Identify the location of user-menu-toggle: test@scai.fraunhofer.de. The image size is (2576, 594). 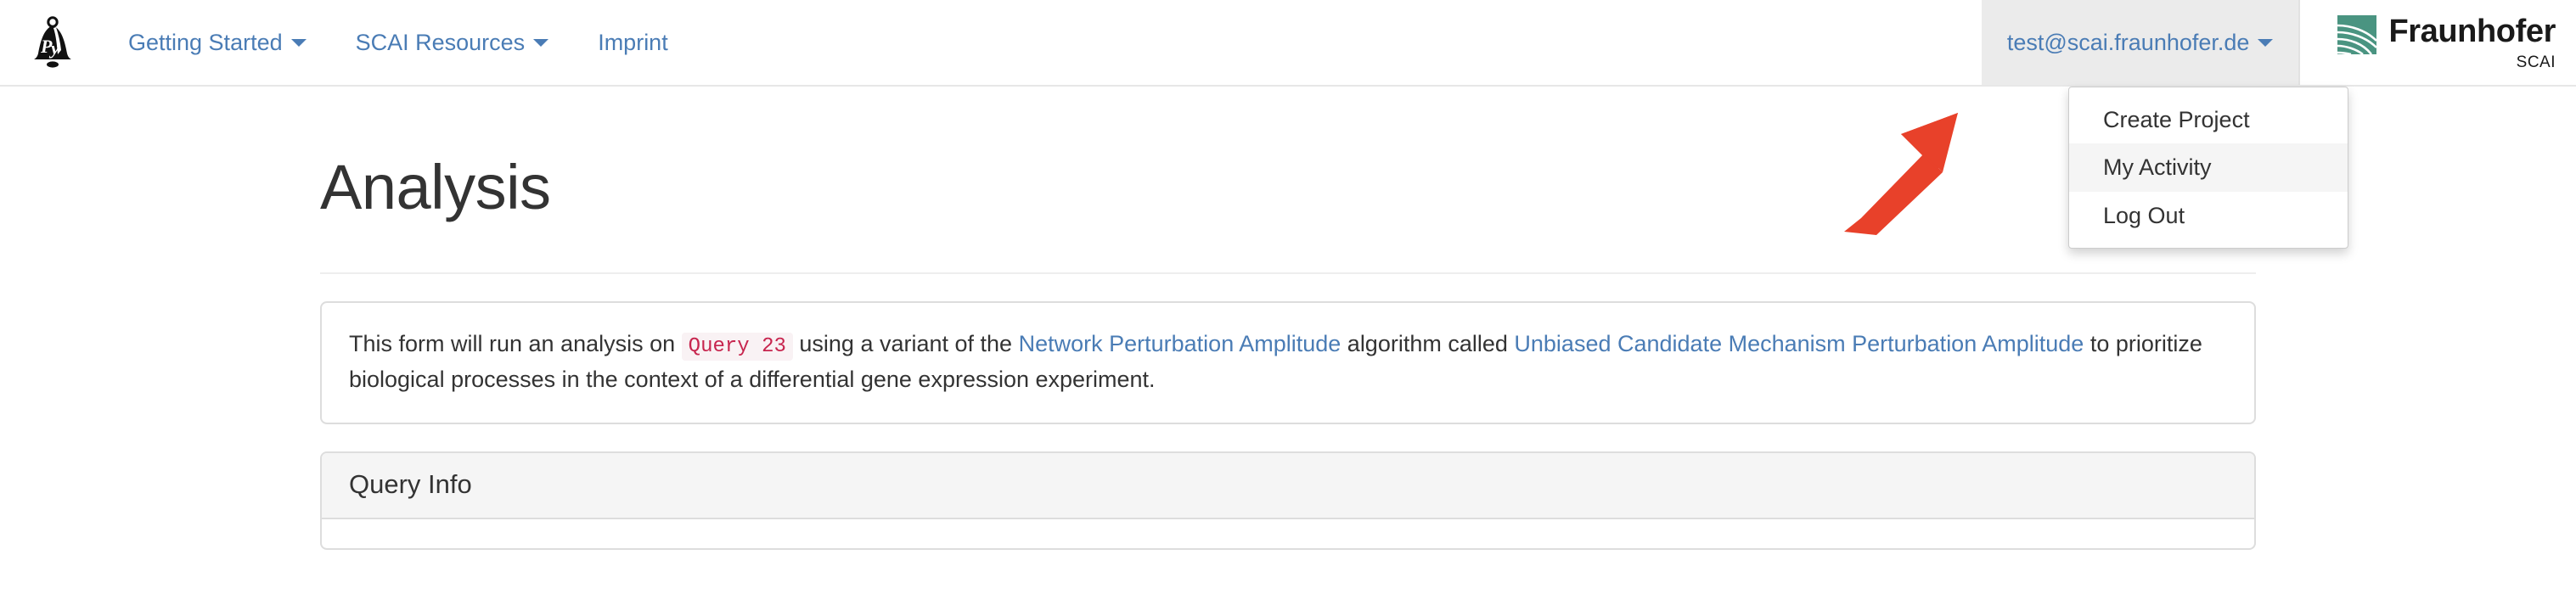
(2141, 42).